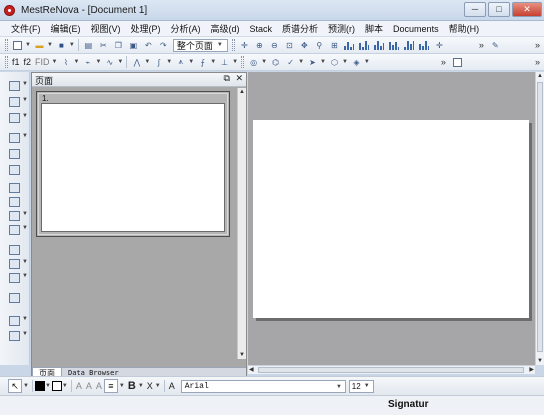 Image resolution: width=544 pixels, height=415 pixels. What do you see at coordinates (263, 386) in the screenshot?
I see `font-family-select: Arial ▼` at bounding box center [263, 386].